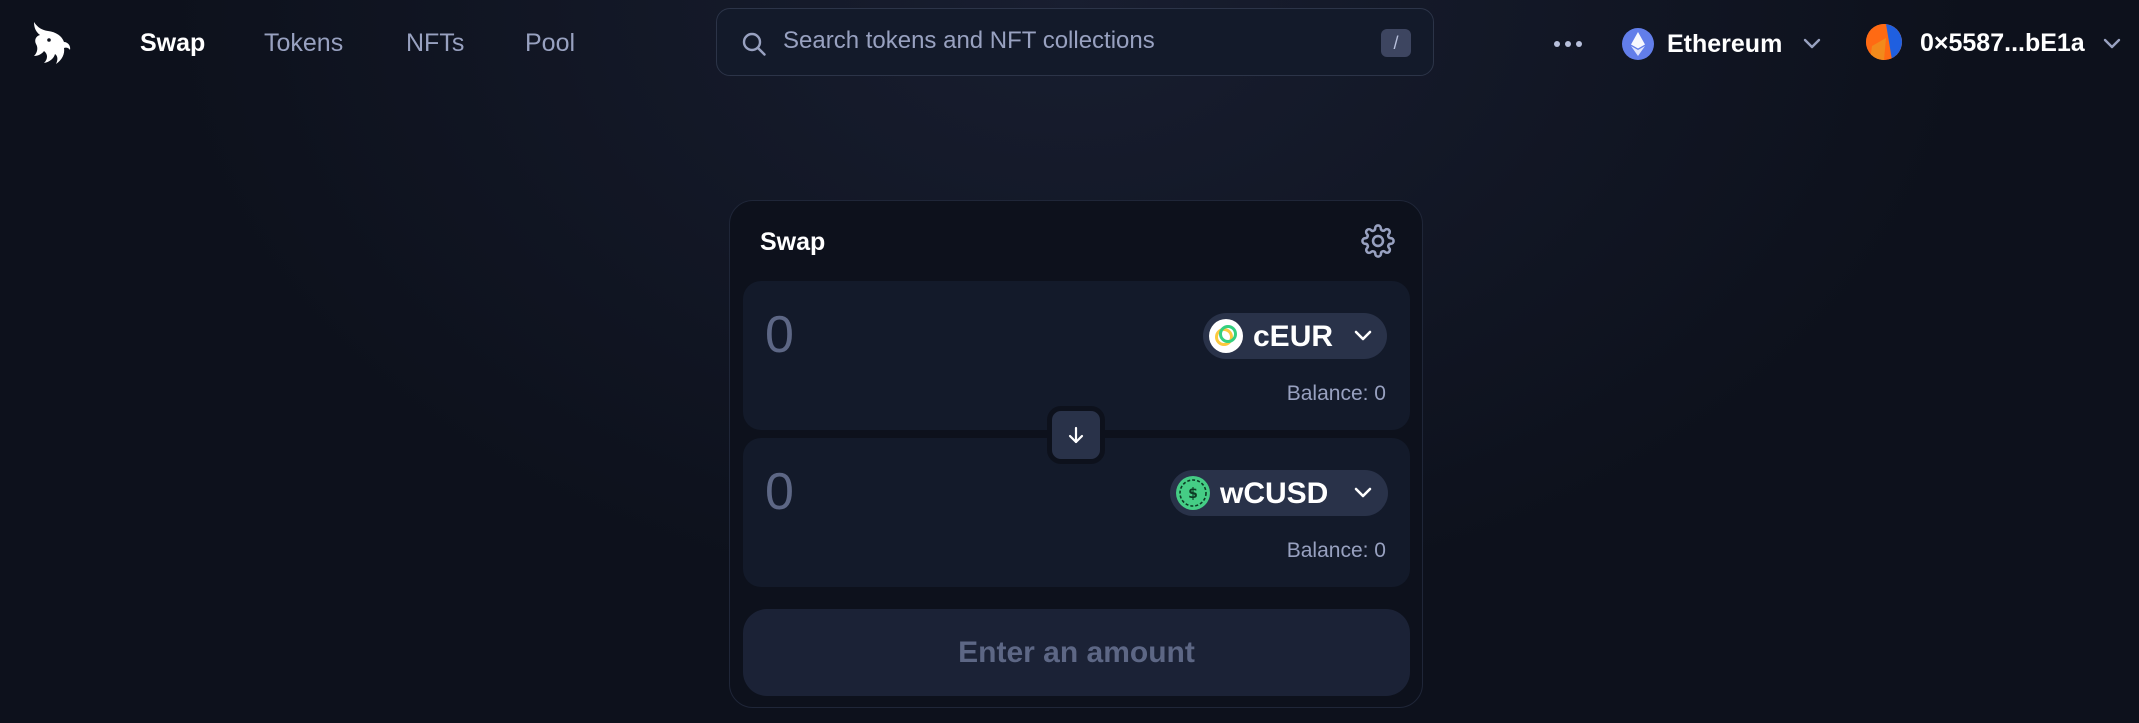 This screenshot has width=2139, height=723. I want to click on arrow-down-icon, so click(1076, 435).